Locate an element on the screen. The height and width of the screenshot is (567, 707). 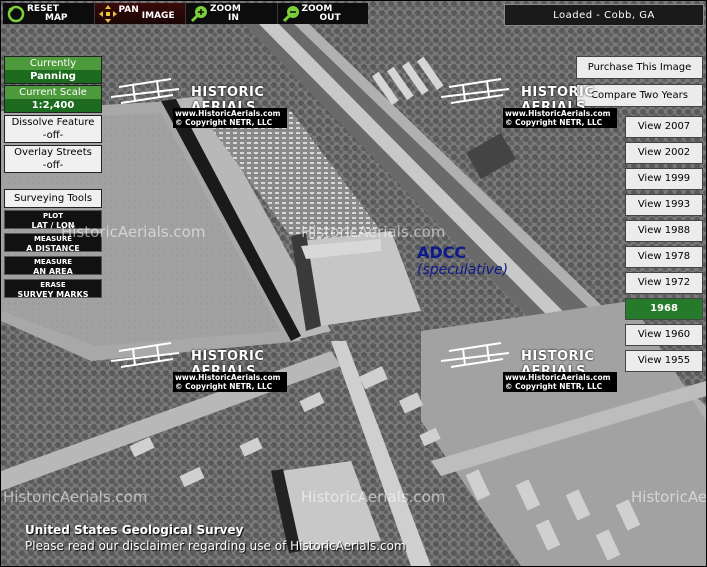
measure-area-label-1: MEASURE is located at coordinates (53, 262).